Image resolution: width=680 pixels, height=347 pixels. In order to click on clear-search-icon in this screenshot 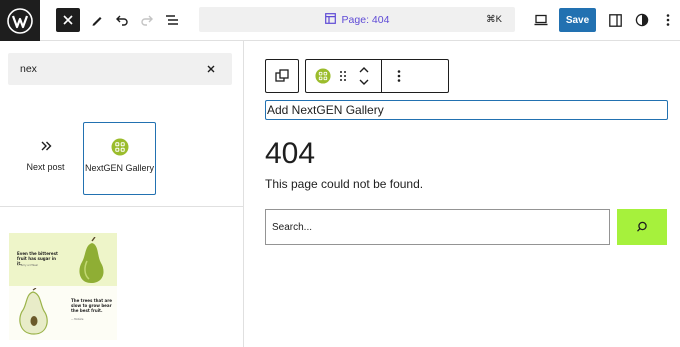, I will do `click(211, 69)`.